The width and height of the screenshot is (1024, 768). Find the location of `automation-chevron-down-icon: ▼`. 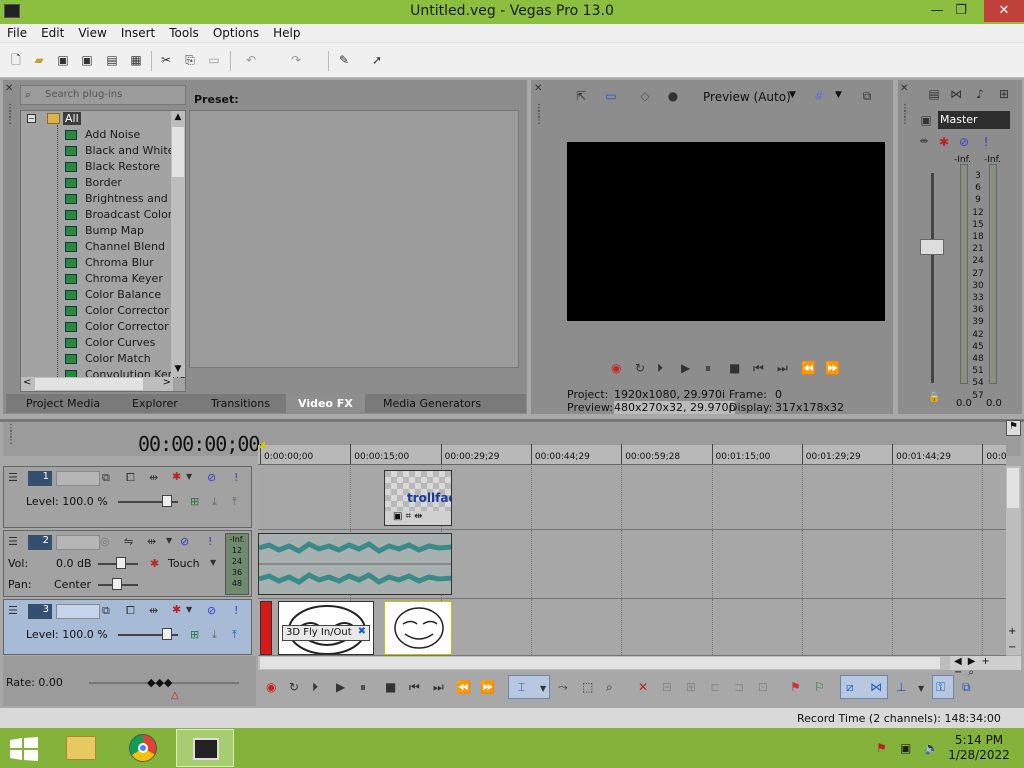

automation-chevron-down-icon: ▼ is located at coordinates (213, 562).